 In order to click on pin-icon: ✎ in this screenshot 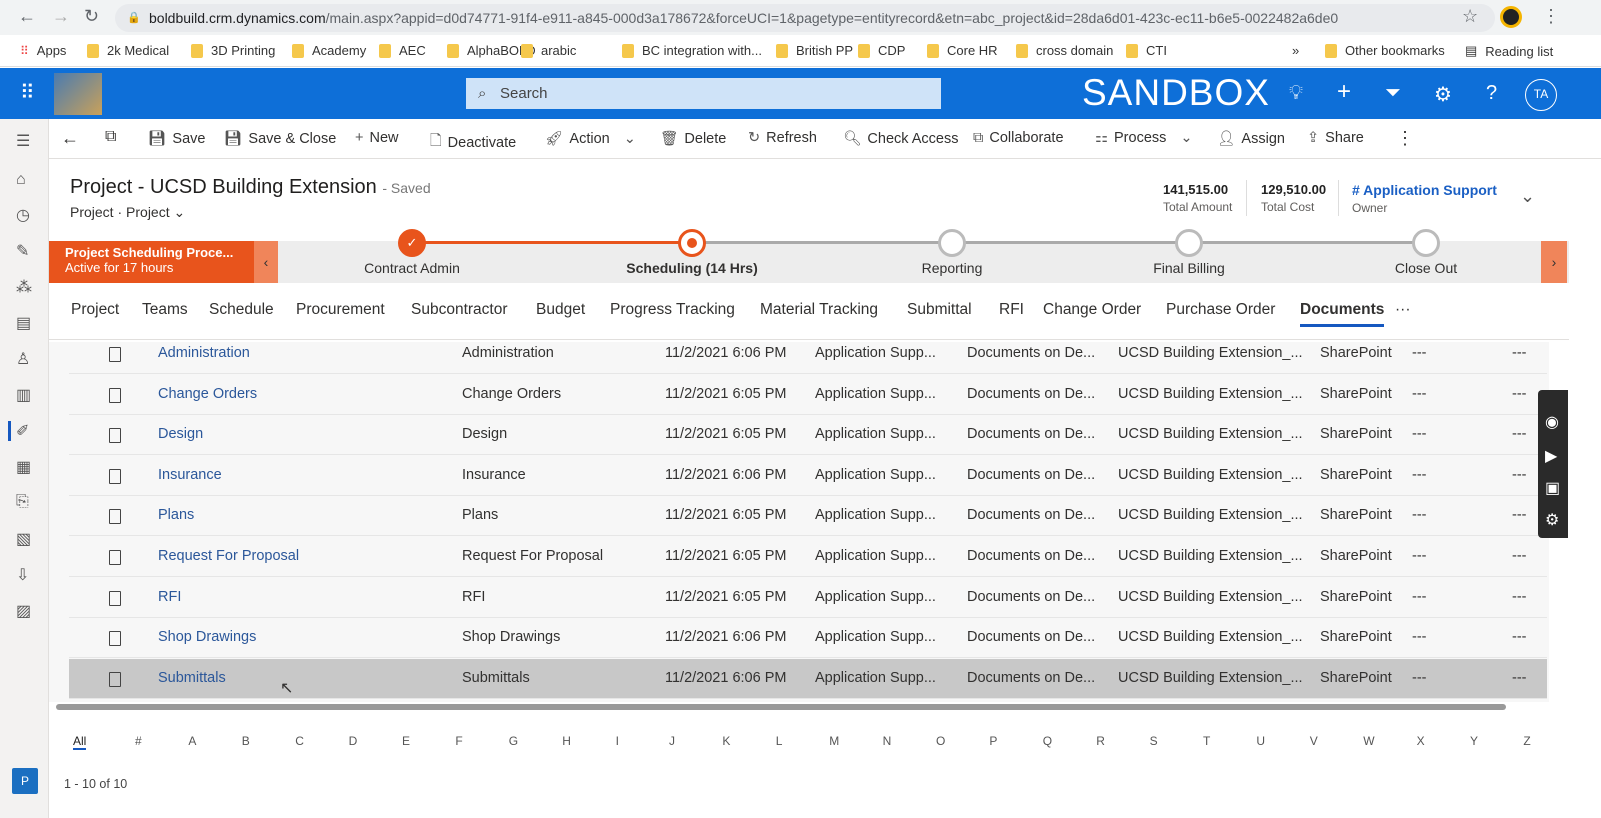, I will do `click(22, 251)`.